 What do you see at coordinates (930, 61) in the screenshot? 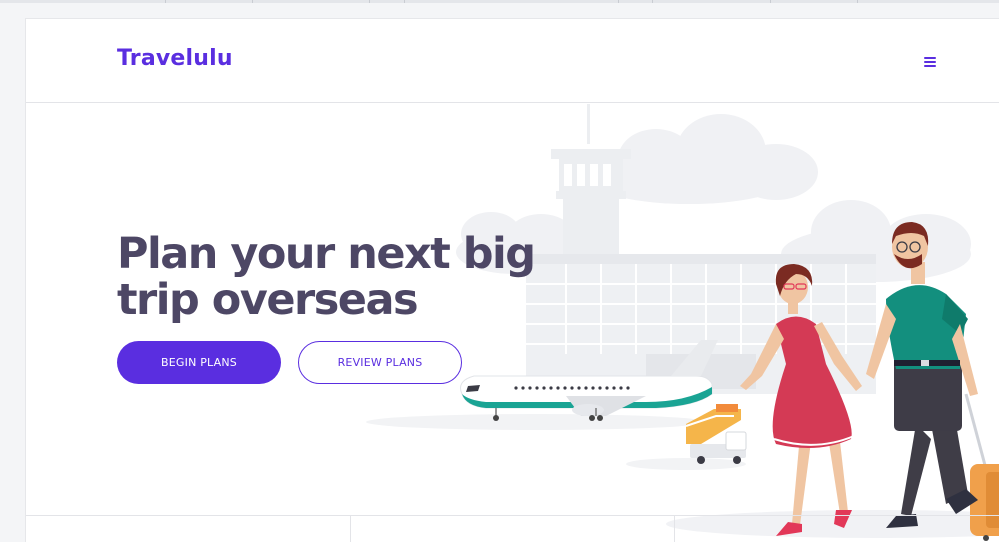
I see `hamburger-menu-icon` at bounding box center [930, 61].